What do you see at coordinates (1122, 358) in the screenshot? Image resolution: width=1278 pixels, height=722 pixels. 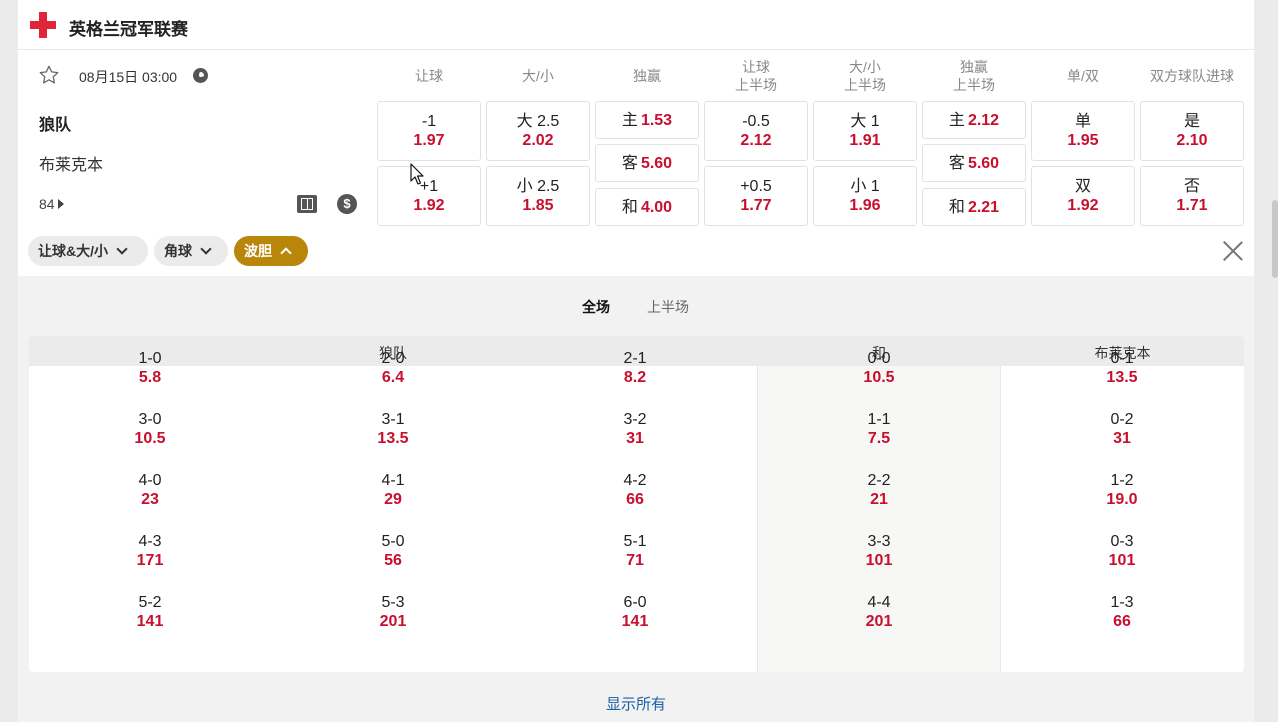 I see `score-label: 0-1` at bounding box center [1122, 358].